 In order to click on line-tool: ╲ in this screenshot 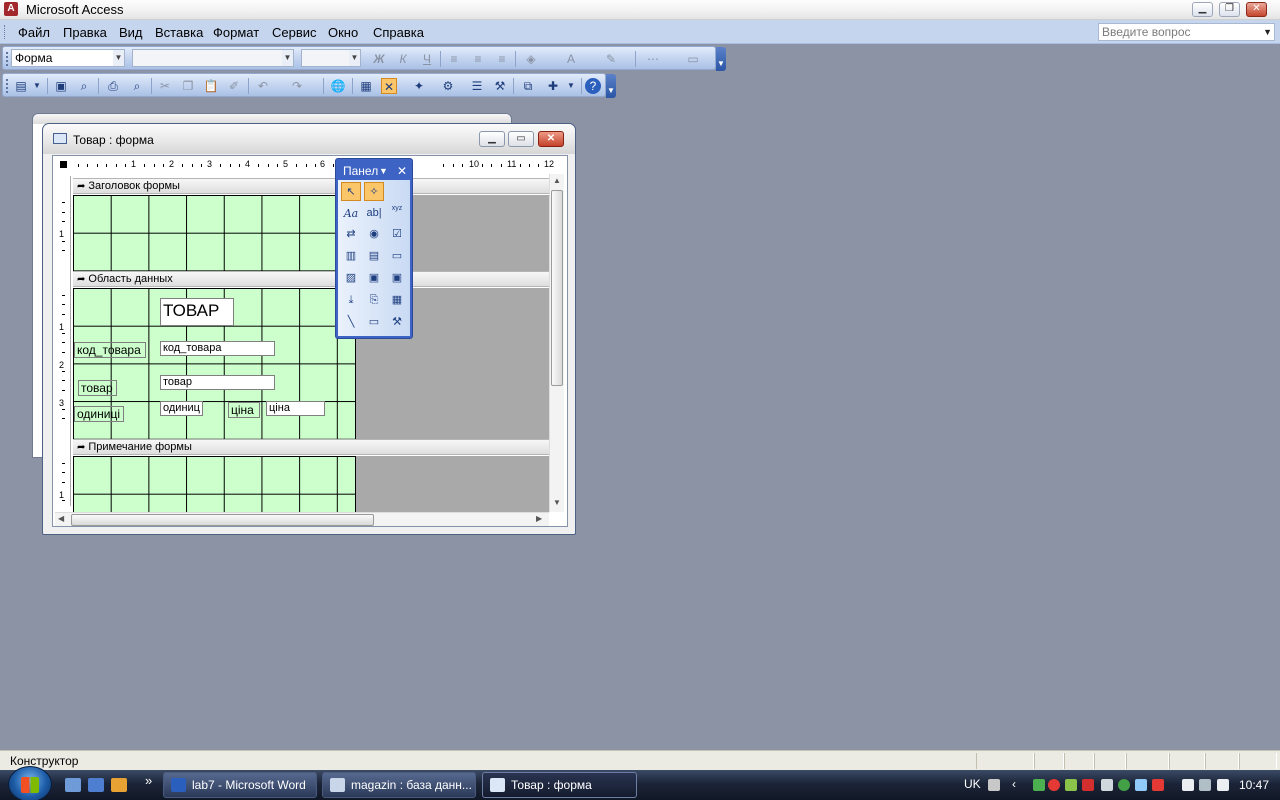, I will do `click(351, 322)`.